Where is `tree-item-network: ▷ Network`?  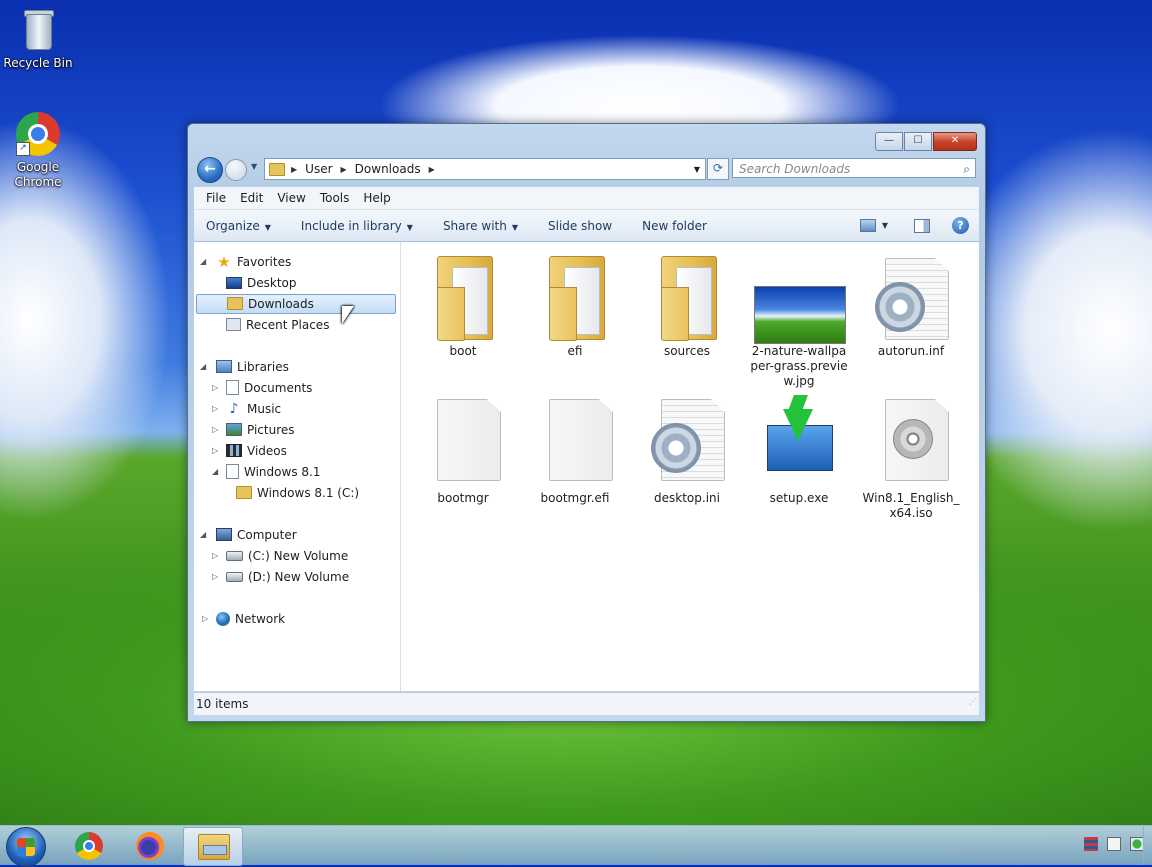 tree-item-network: ▷ Network is located at coordinates (243, 619).